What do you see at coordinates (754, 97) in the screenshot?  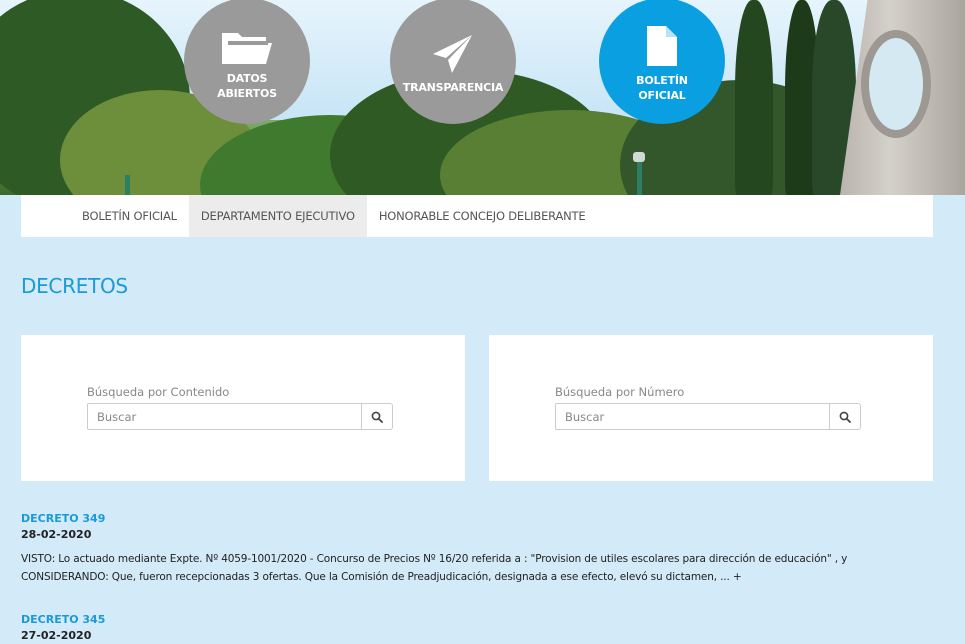 I see `cypress-tree` at bounding box center [754, 97].